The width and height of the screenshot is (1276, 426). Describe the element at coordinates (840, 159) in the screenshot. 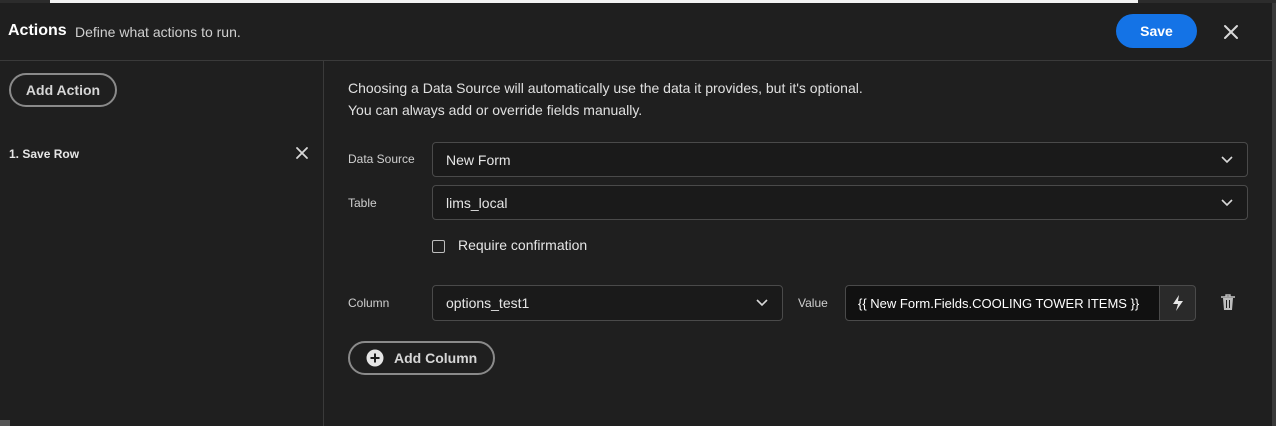

I see `data-source-select: New Form` at that location.